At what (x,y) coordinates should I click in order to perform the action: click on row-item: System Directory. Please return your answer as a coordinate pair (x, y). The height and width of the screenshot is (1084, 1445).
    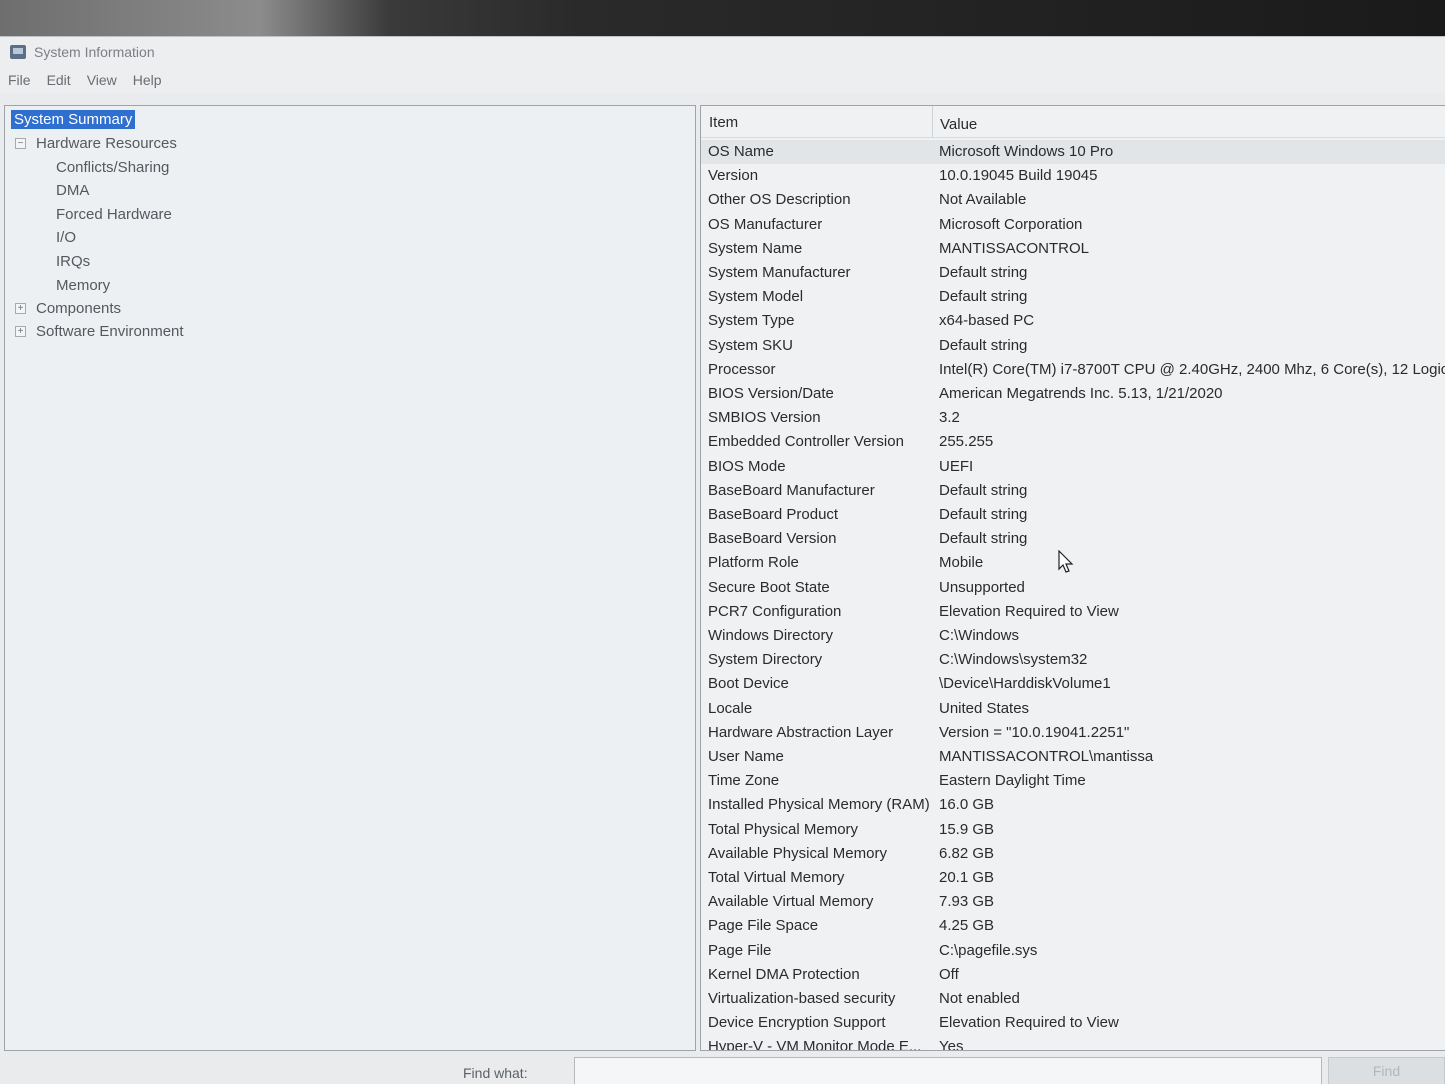
    Looking at the image, I should click on (765, 660).